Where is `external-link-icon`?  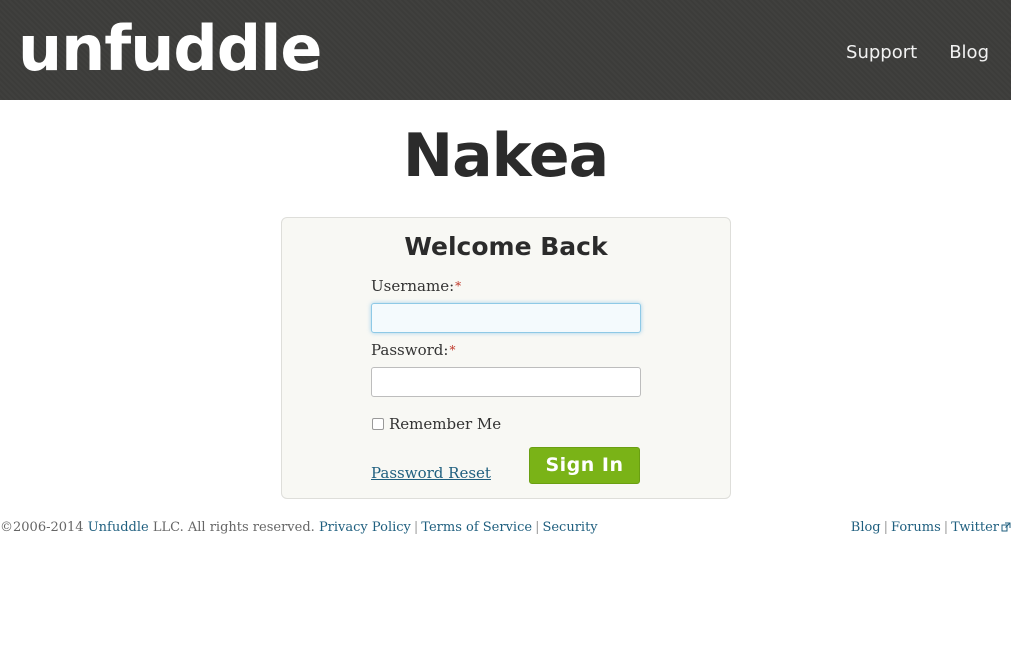 external-link-icon is located at coordinates (1006, 527).